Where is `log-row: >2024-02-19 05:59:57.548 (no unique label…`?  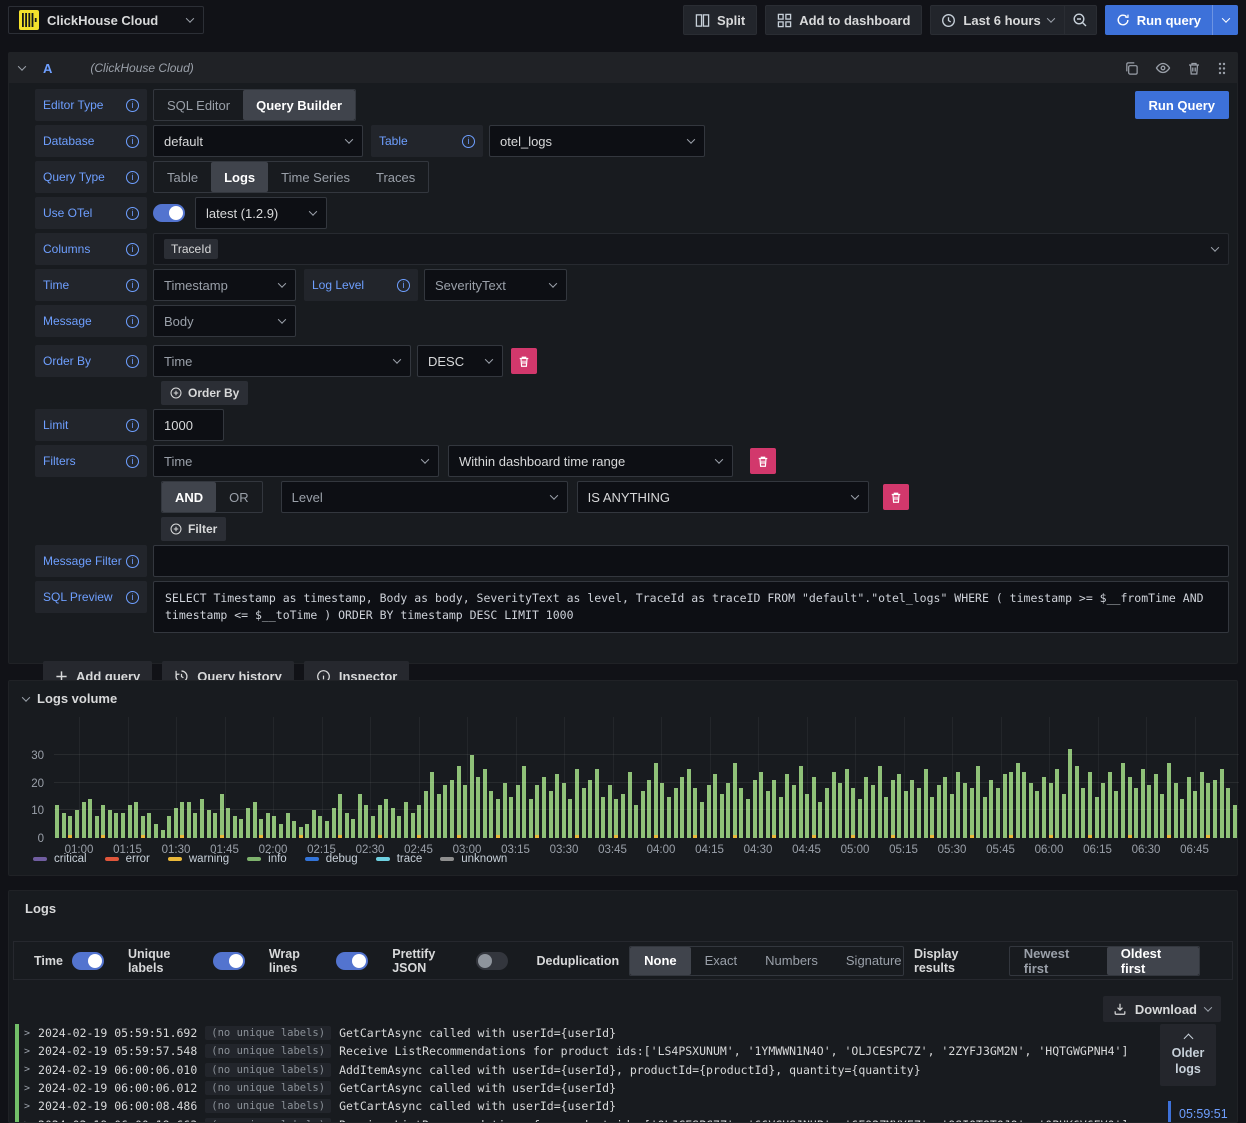
log-row: >2024-02-19 05:59:57.548 (no unique label… is located at coordinates (623, 1051).